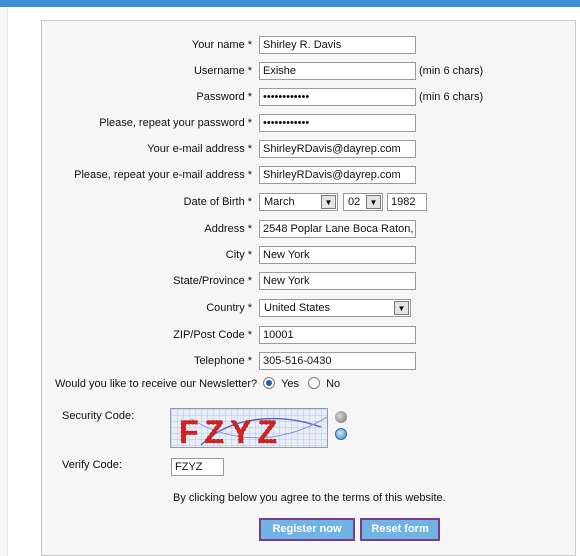 The width and height of the screenshot is (580, 556). I want to click on row-state: State/Province * New York, so click(309, 282).